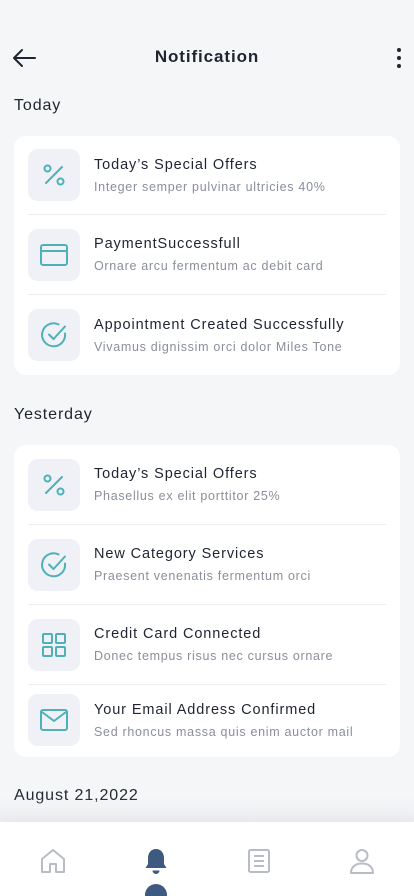 The height and width of the screenshot is (896, 414). I want to click on nav-profile, so click(362, 861).